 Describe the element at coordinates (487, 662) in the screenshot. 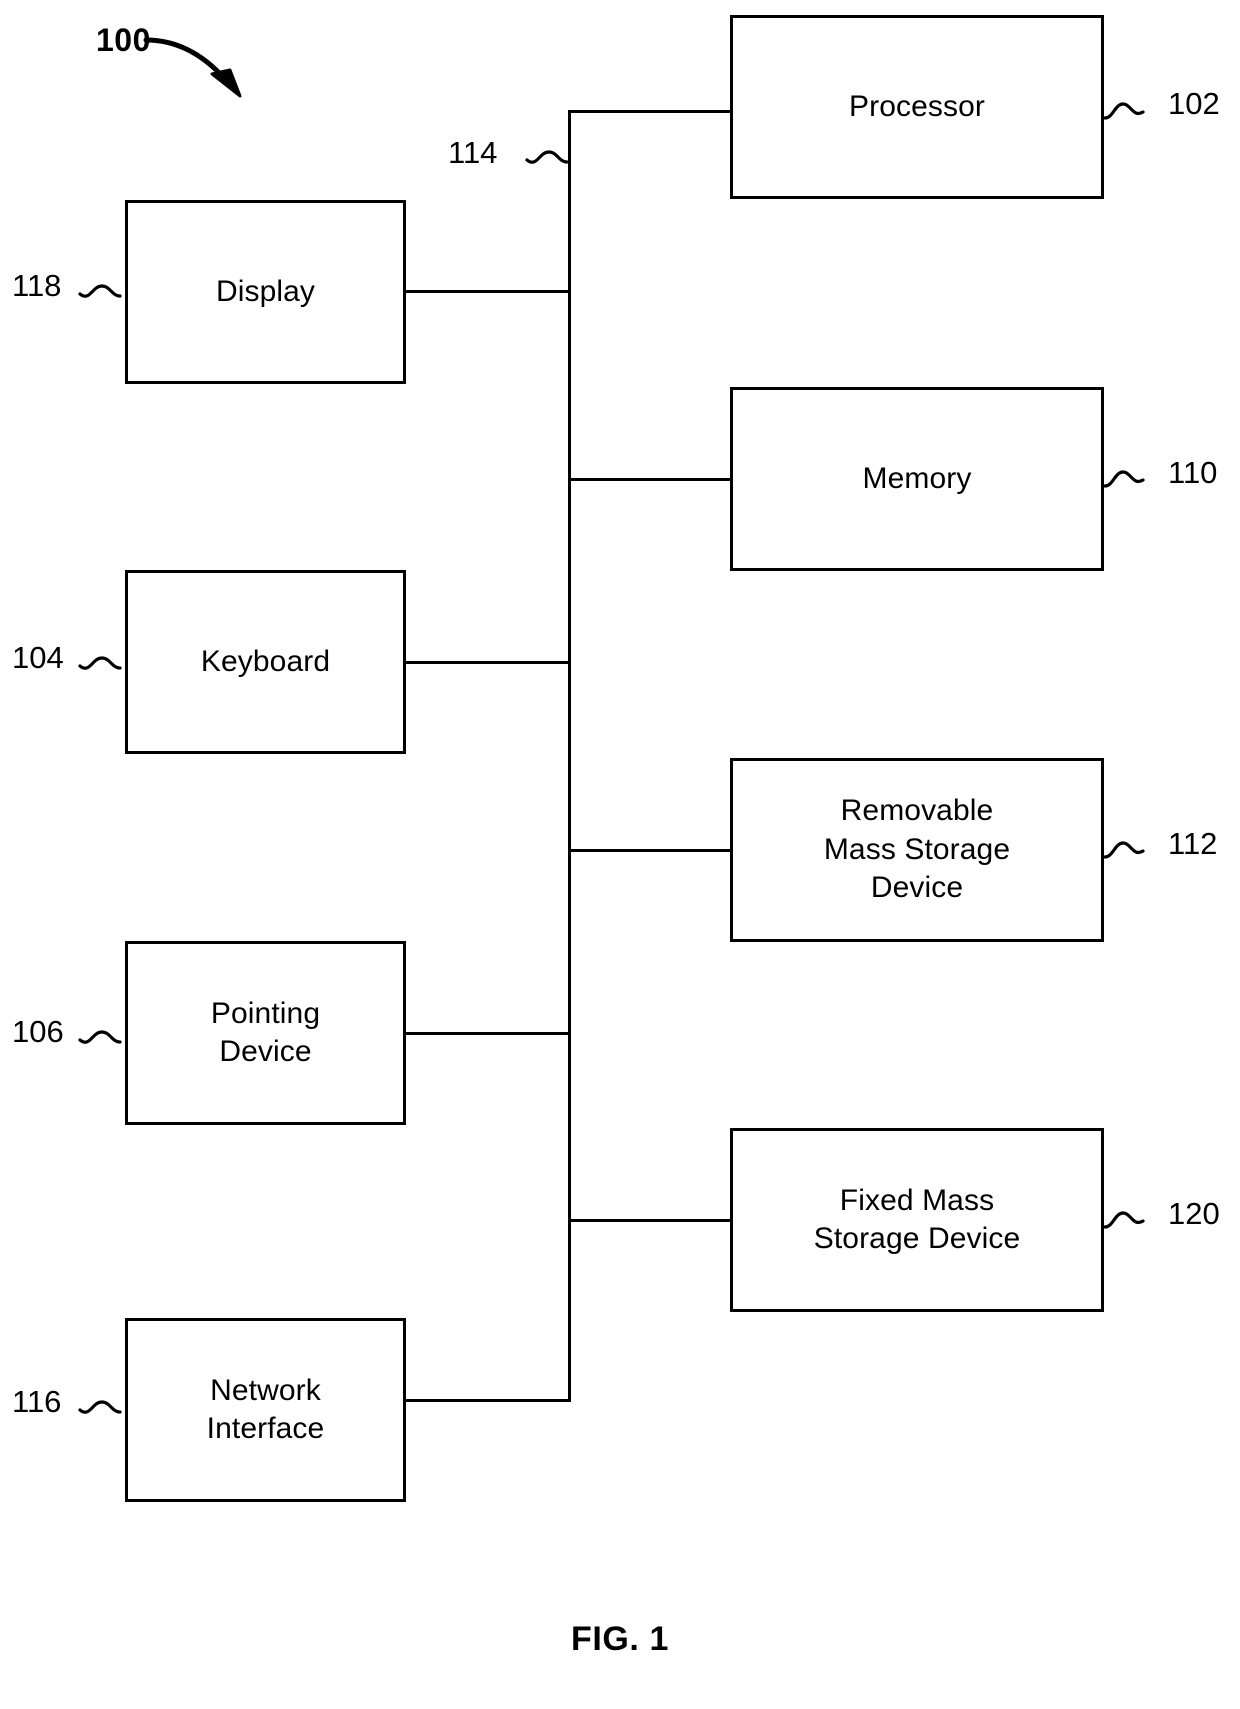

I see `wire-keyboard-to-bus` at that location.